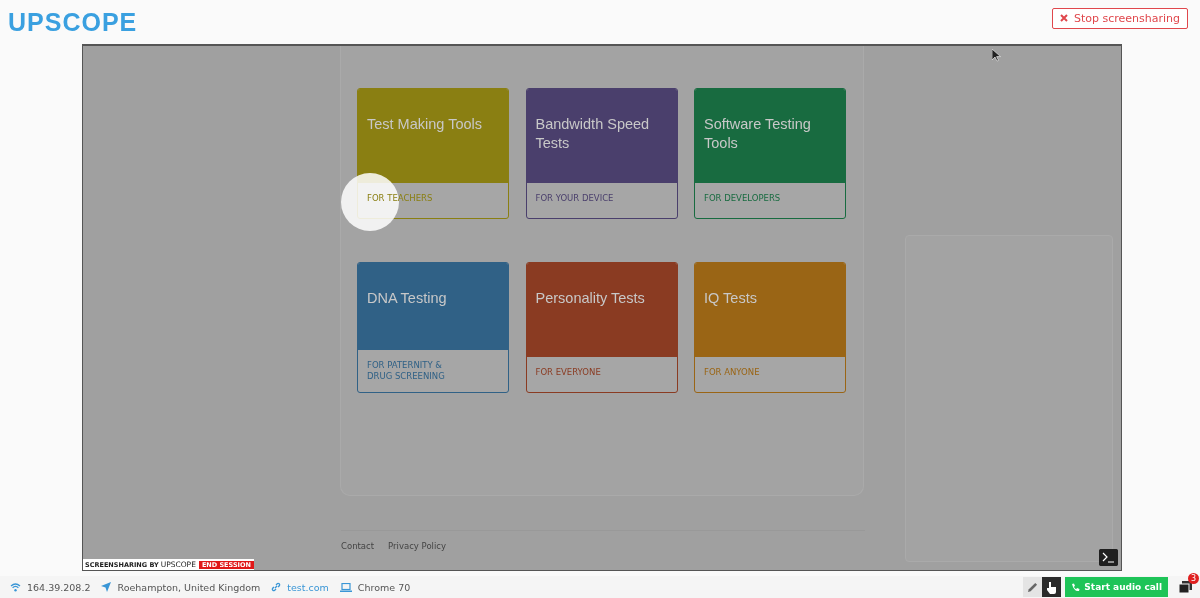  What do you see at coordinates (601, 153) in the screenshot?
I see `category-card: Bandwidth Speed Tests FOR YOUR DEVICE` at bounding box center [601, 153].